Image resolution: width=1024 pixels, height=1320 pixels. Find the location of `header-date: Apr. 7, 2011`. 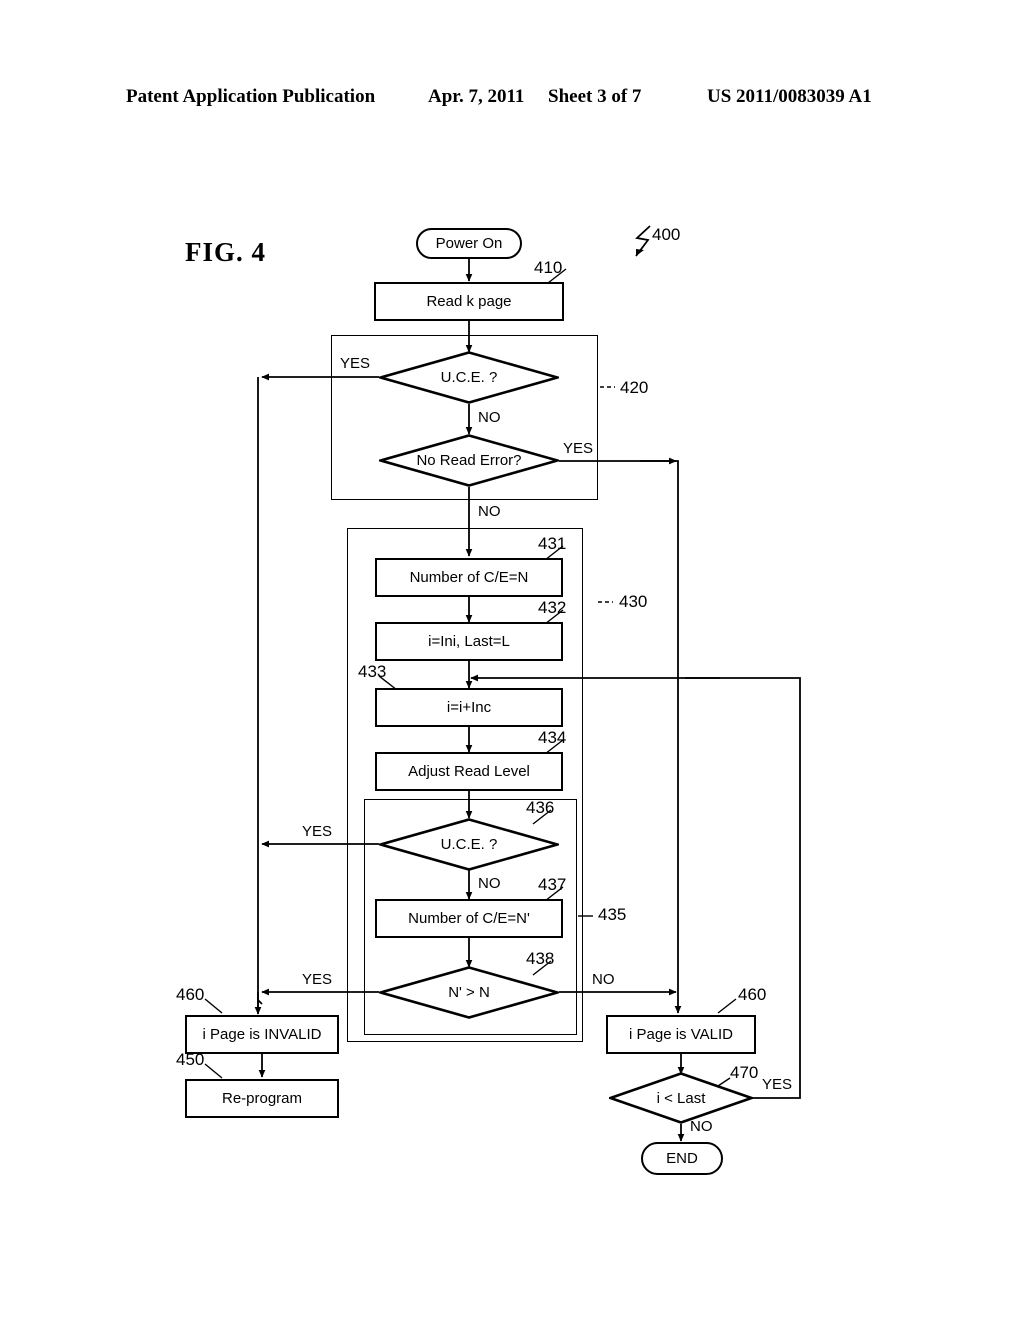

header-date: Apr. 7, 2011 is located at coordinates (476, 96).